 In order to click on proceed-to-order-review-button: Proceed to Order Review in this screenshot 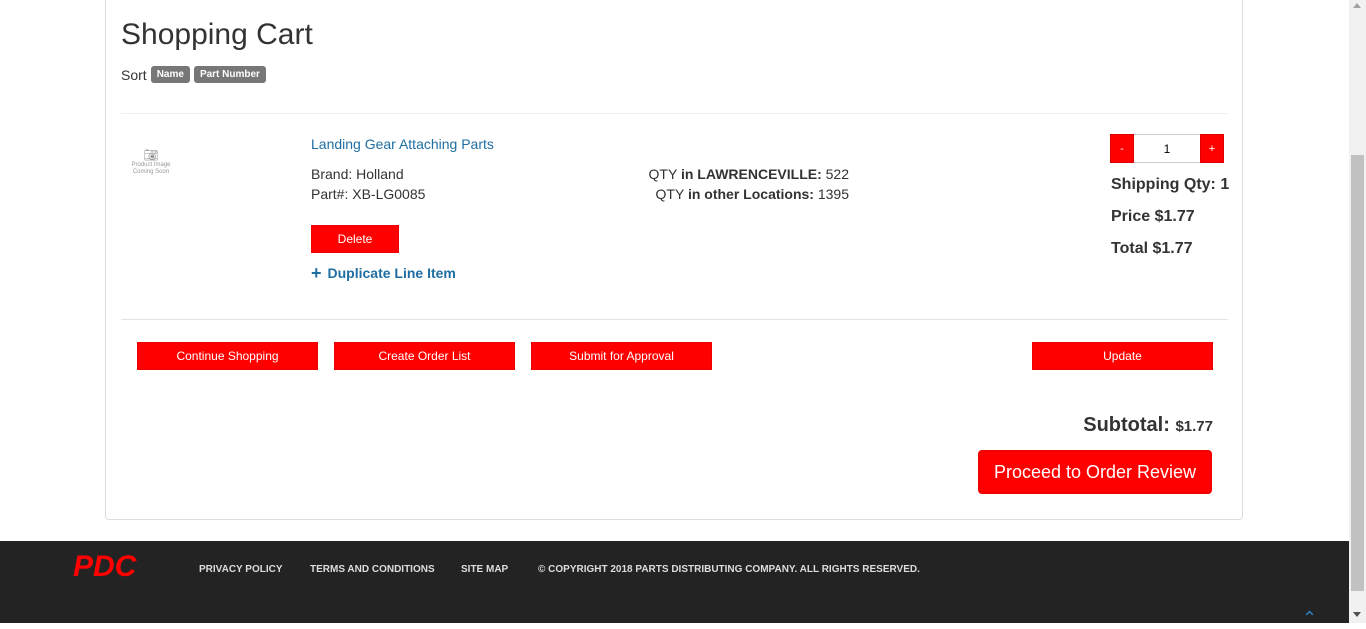, I will do `click(1095, 472)`.